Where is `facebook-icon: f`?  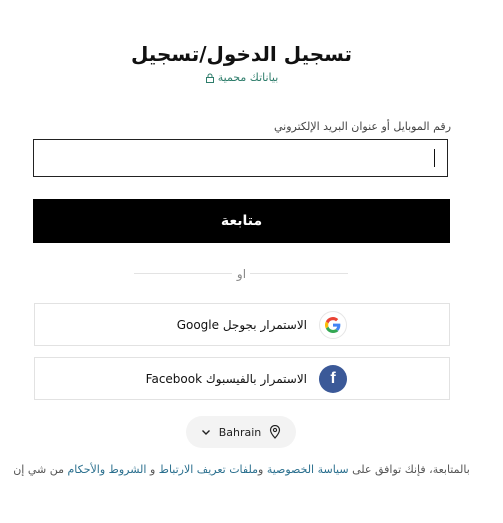
facebook-icon: f is located at coordinates (333, 378).